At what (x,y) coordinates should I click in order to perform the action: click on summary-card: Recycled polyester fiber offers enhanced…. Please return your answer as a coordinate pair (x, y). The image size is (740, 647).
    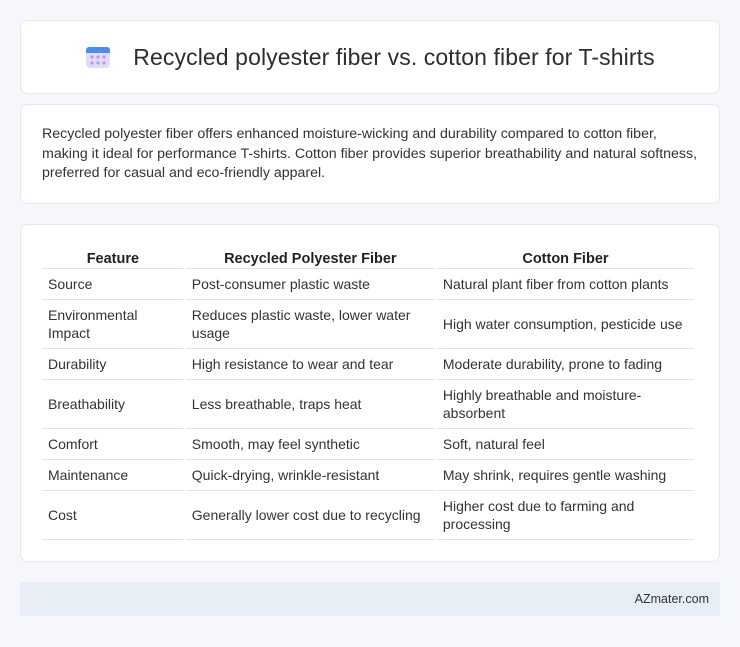
    Looking at the image, I should click on (370, 154).